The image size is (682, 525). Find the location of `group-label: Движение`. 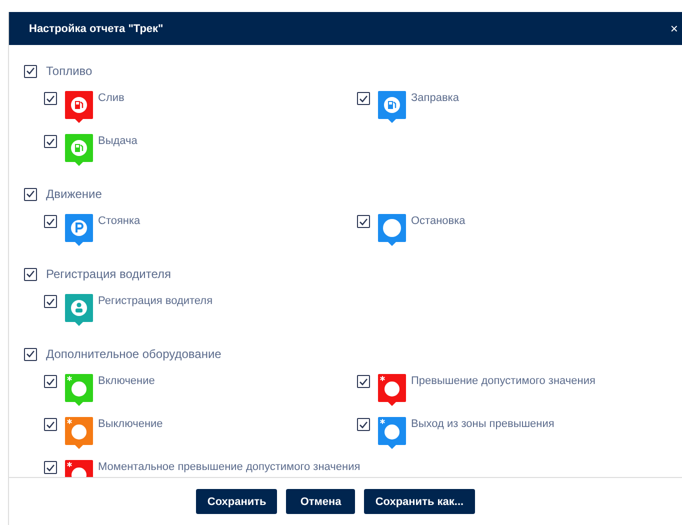

group-label: Движение is located at coordinates (74, 194).